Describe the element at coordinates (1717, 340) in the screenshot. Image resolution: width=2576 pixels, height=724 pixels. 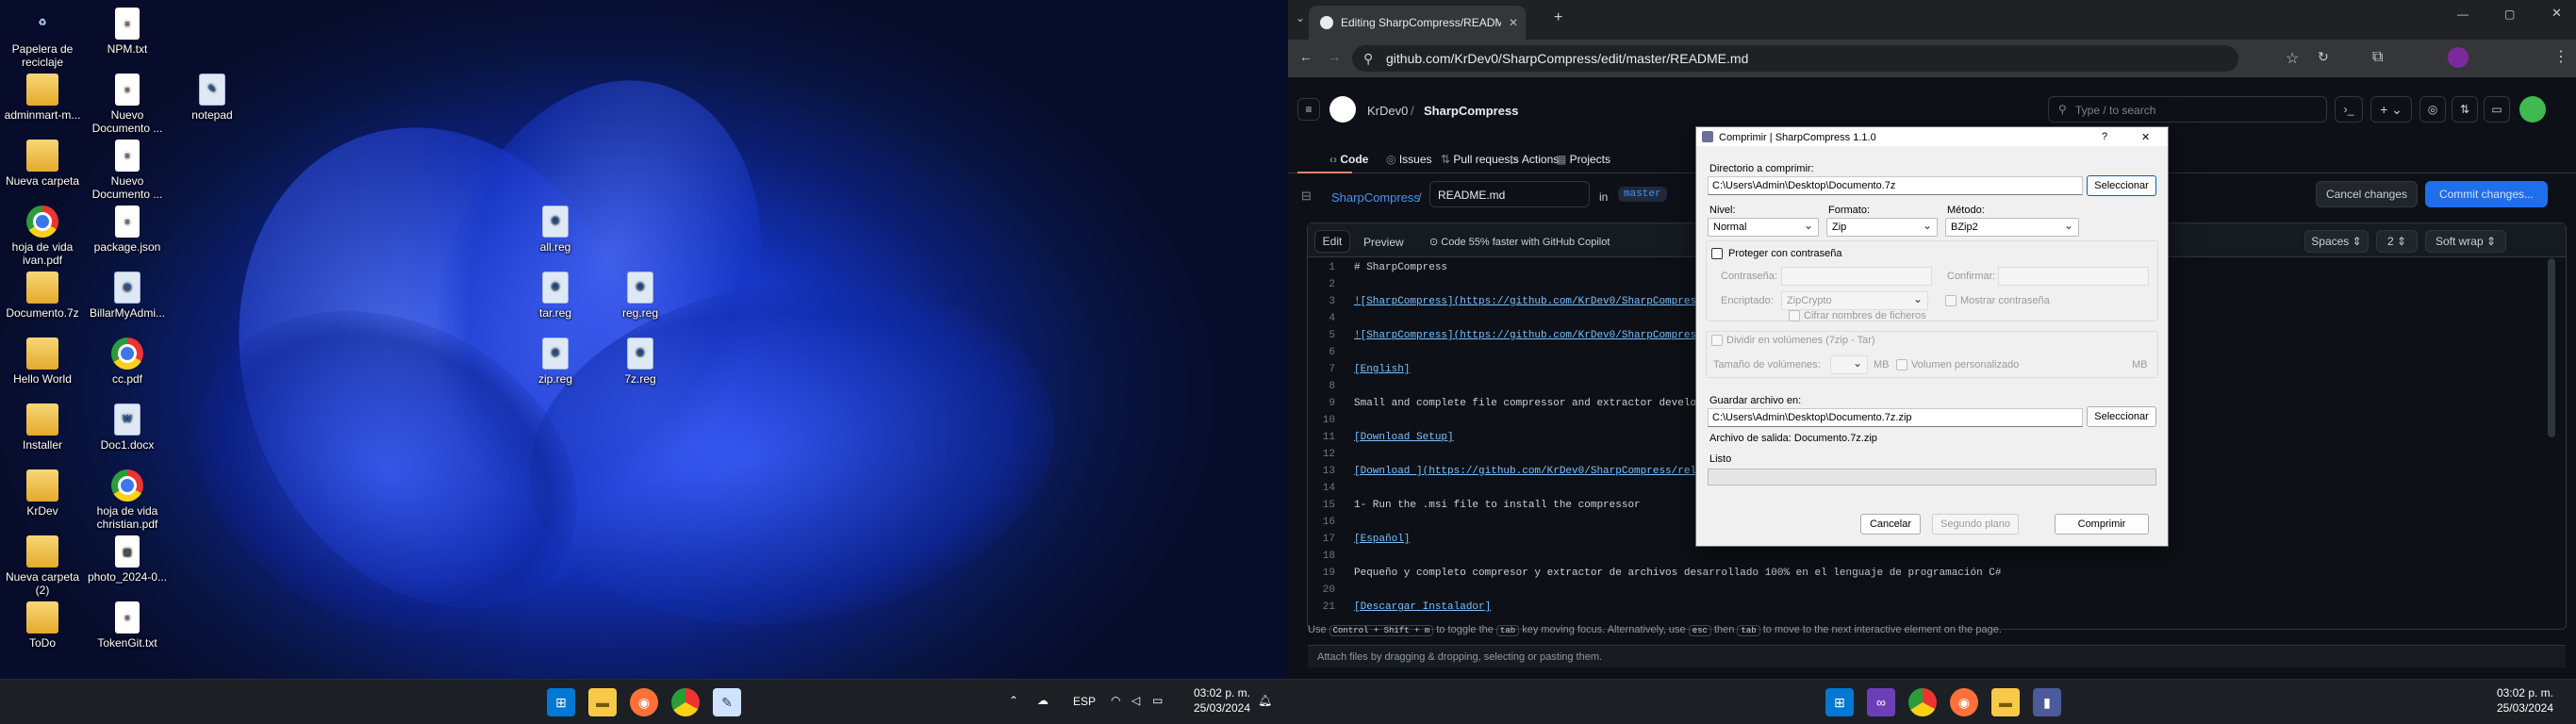
I see `split-checkbox` at that location.